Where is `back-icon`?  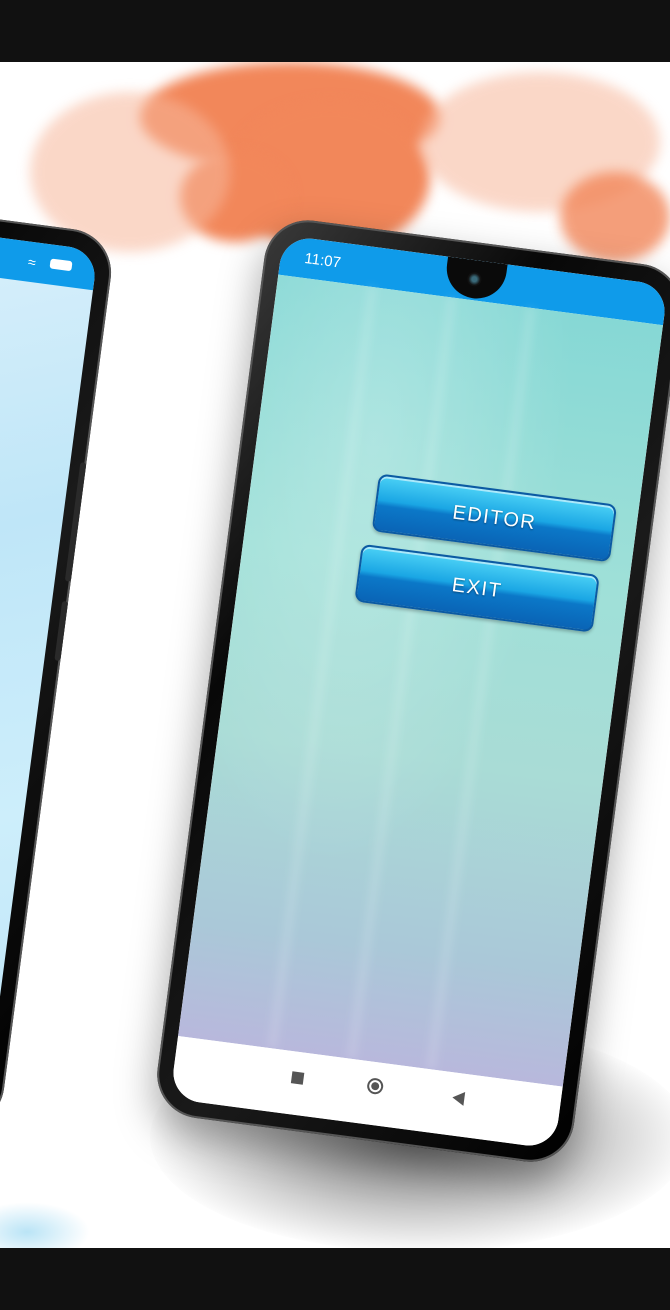
back-icon is located at coordinates (458, 1098).